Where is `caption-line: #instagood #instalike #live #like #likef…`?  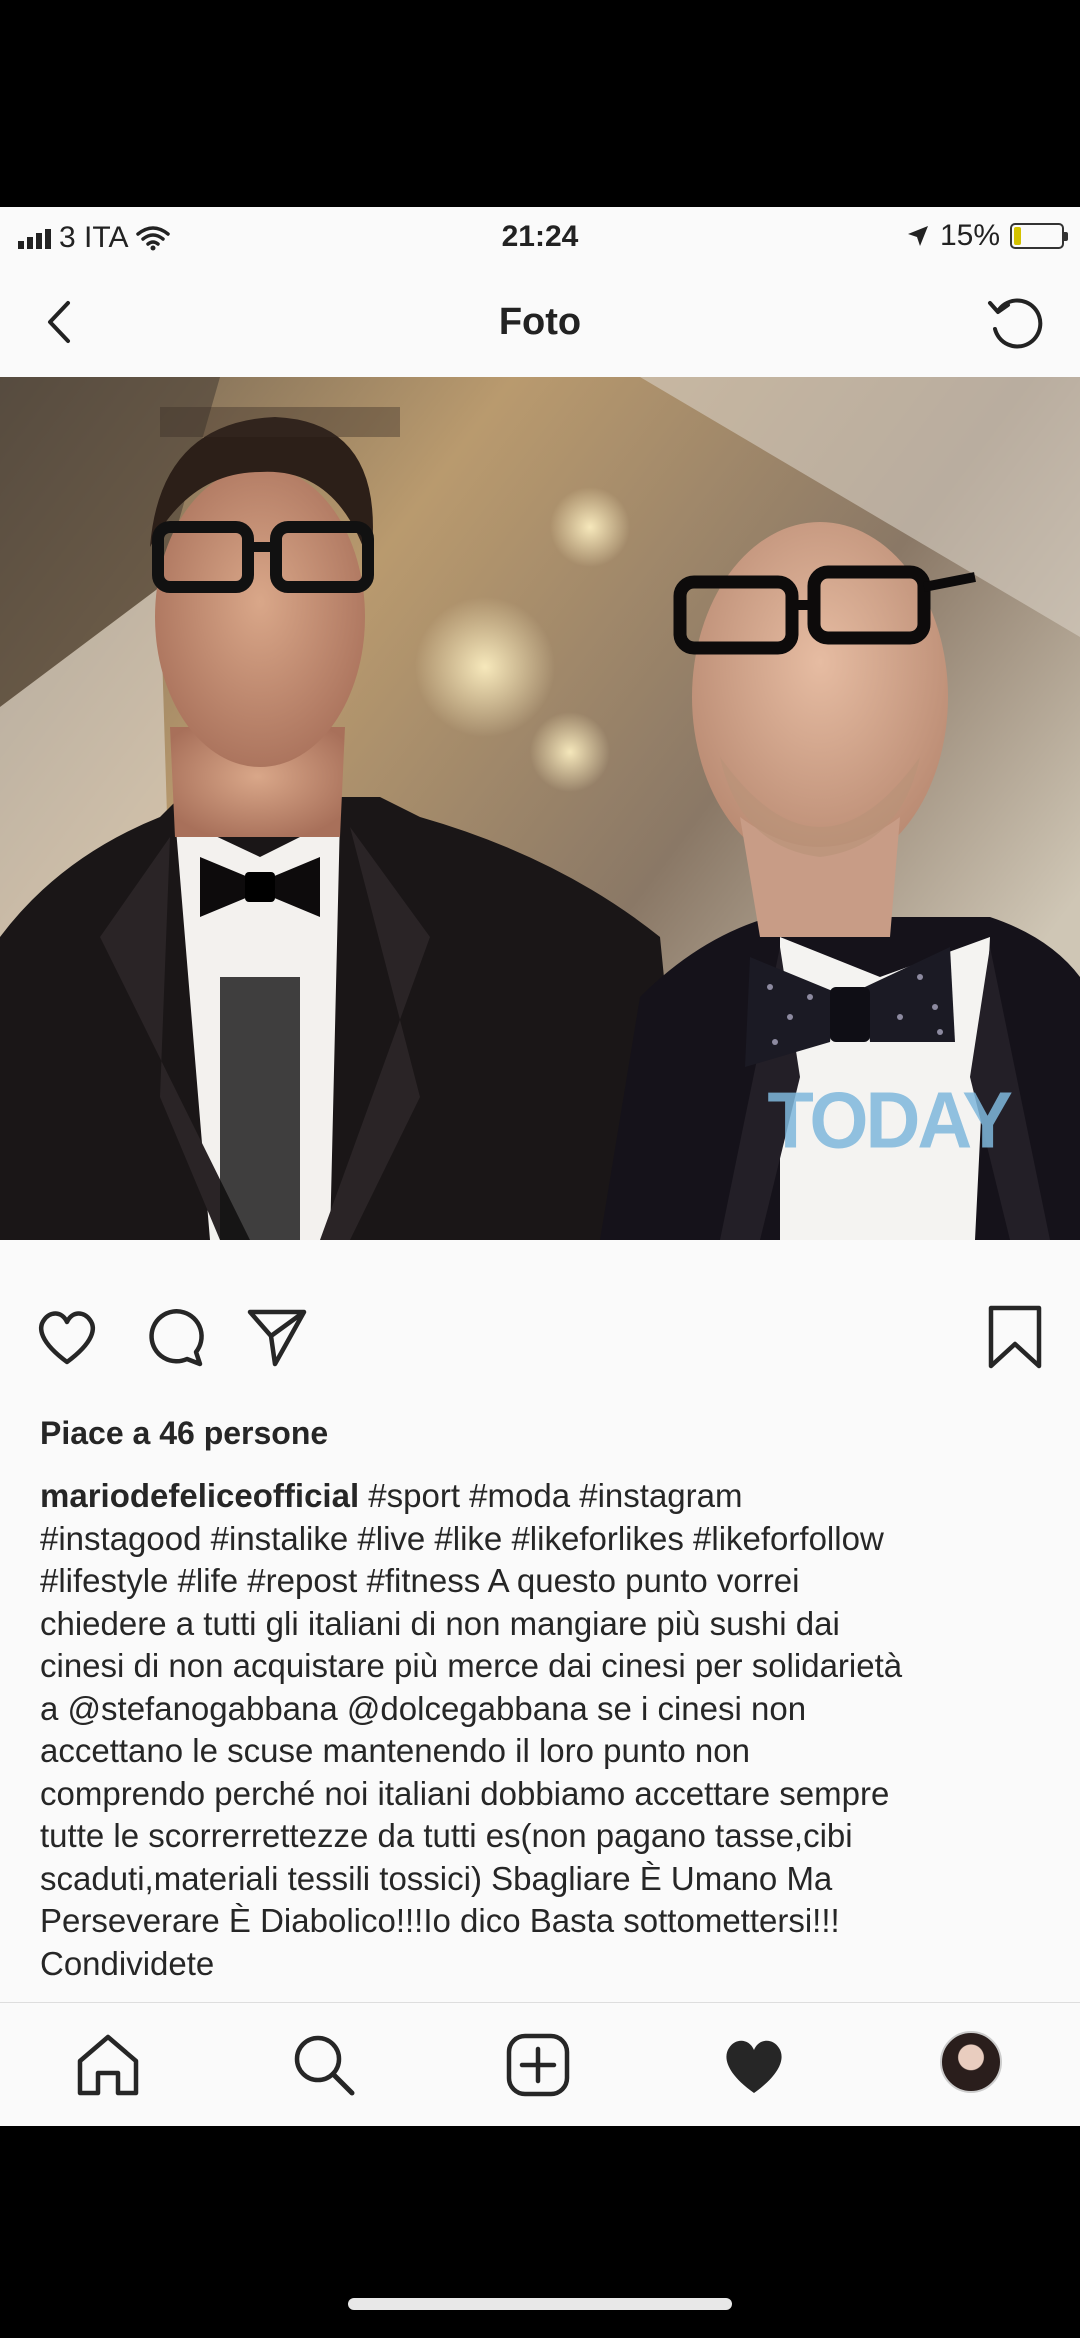
caption-line: #instagood #instalike #live #like #likef… is located at coordinates (462, 1538).